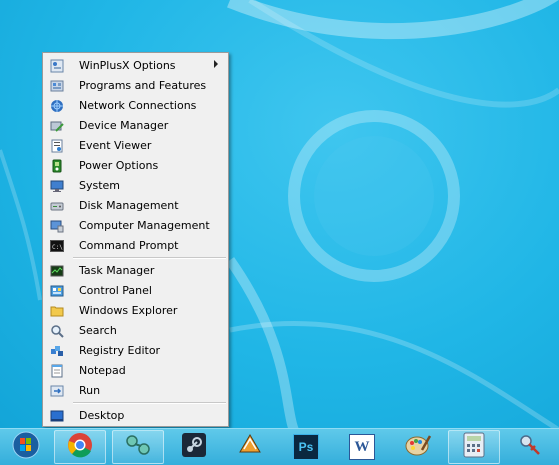 This screenshot has height=465, width=559. Describe the element at coordinates (120, 350) in the screenshot. I see `menu-item-label: Registry Editor` at that location.